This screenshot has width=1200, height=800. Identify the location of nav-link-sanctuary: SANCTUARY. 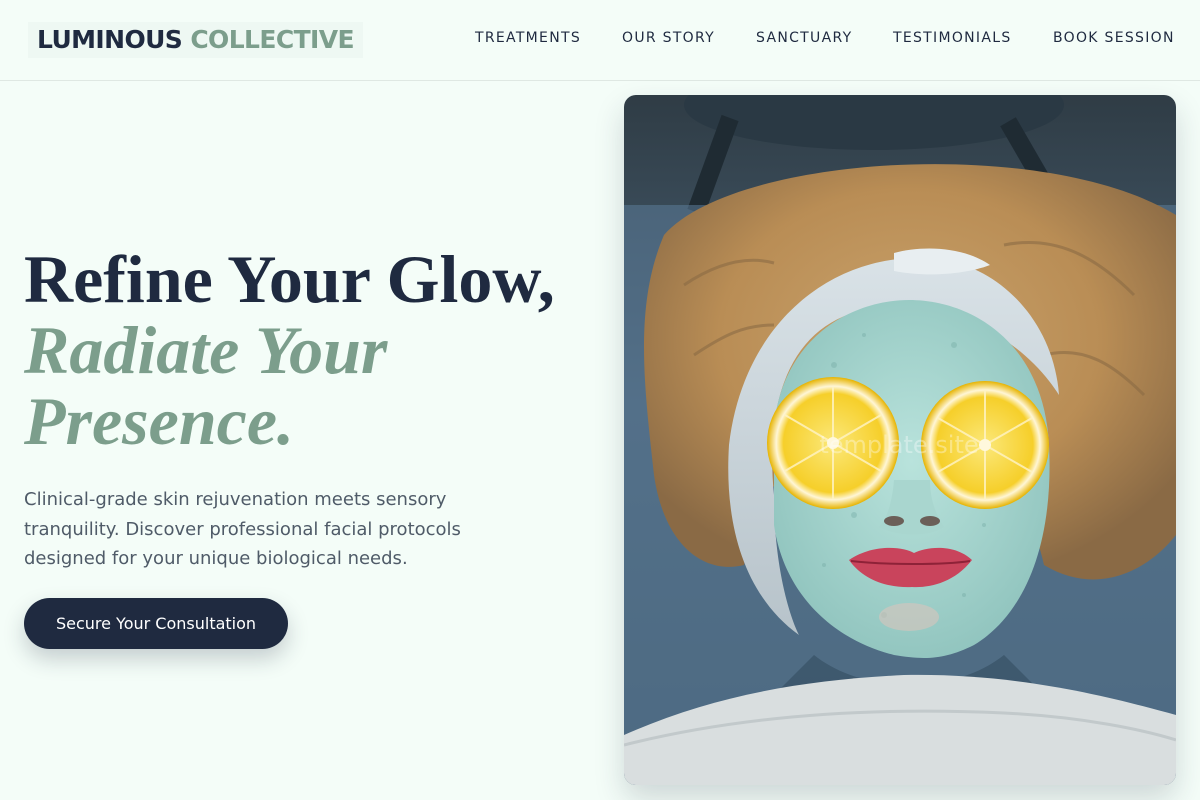
(804, 38).